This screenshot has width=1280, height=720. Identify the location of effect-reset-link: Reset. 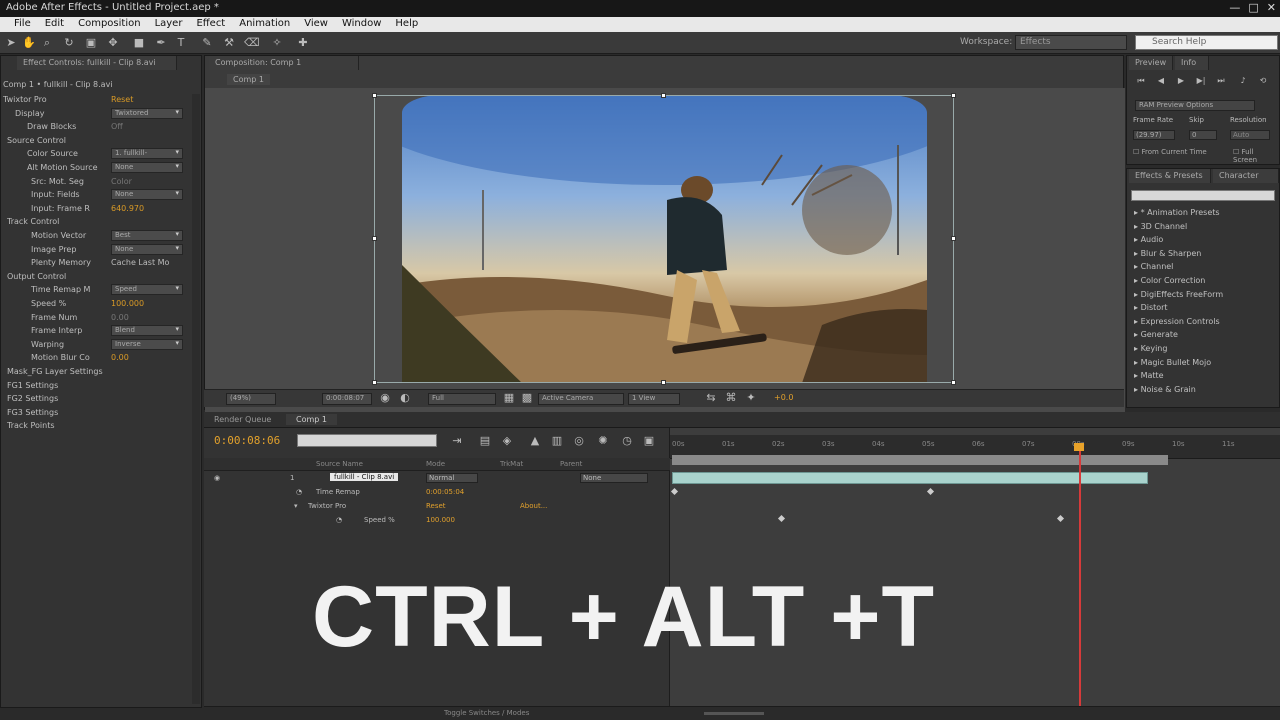
(436, 506).